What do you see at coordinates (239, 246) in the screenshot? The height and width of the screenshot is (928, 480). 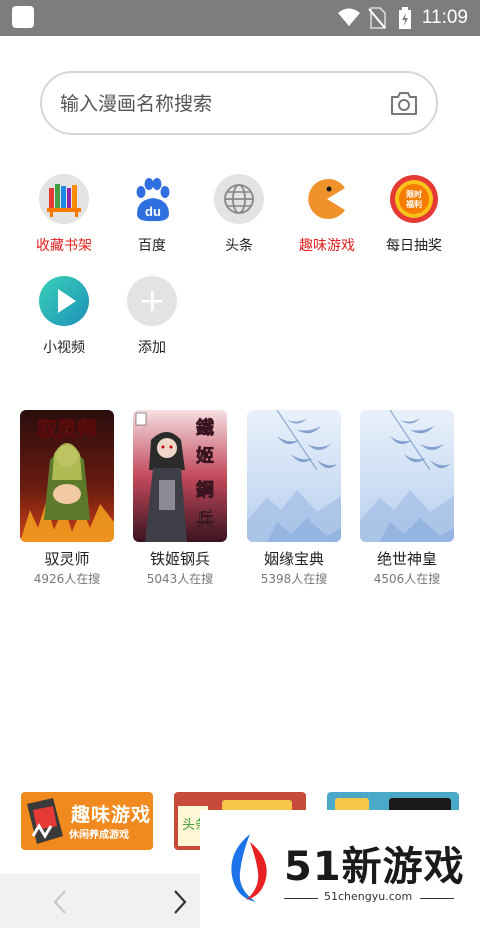 I see `shortcut-label: 头条` at bounding box center [239, 246].